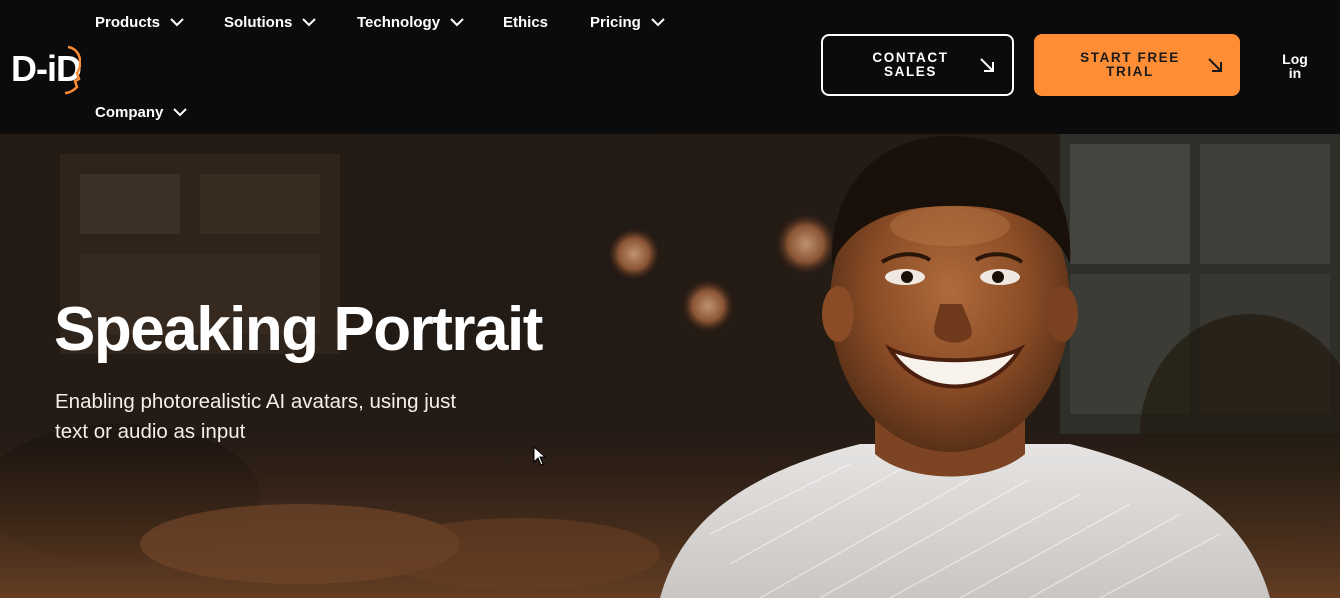  I want to click on nav-solutions: Solutions, so click(270, 22).